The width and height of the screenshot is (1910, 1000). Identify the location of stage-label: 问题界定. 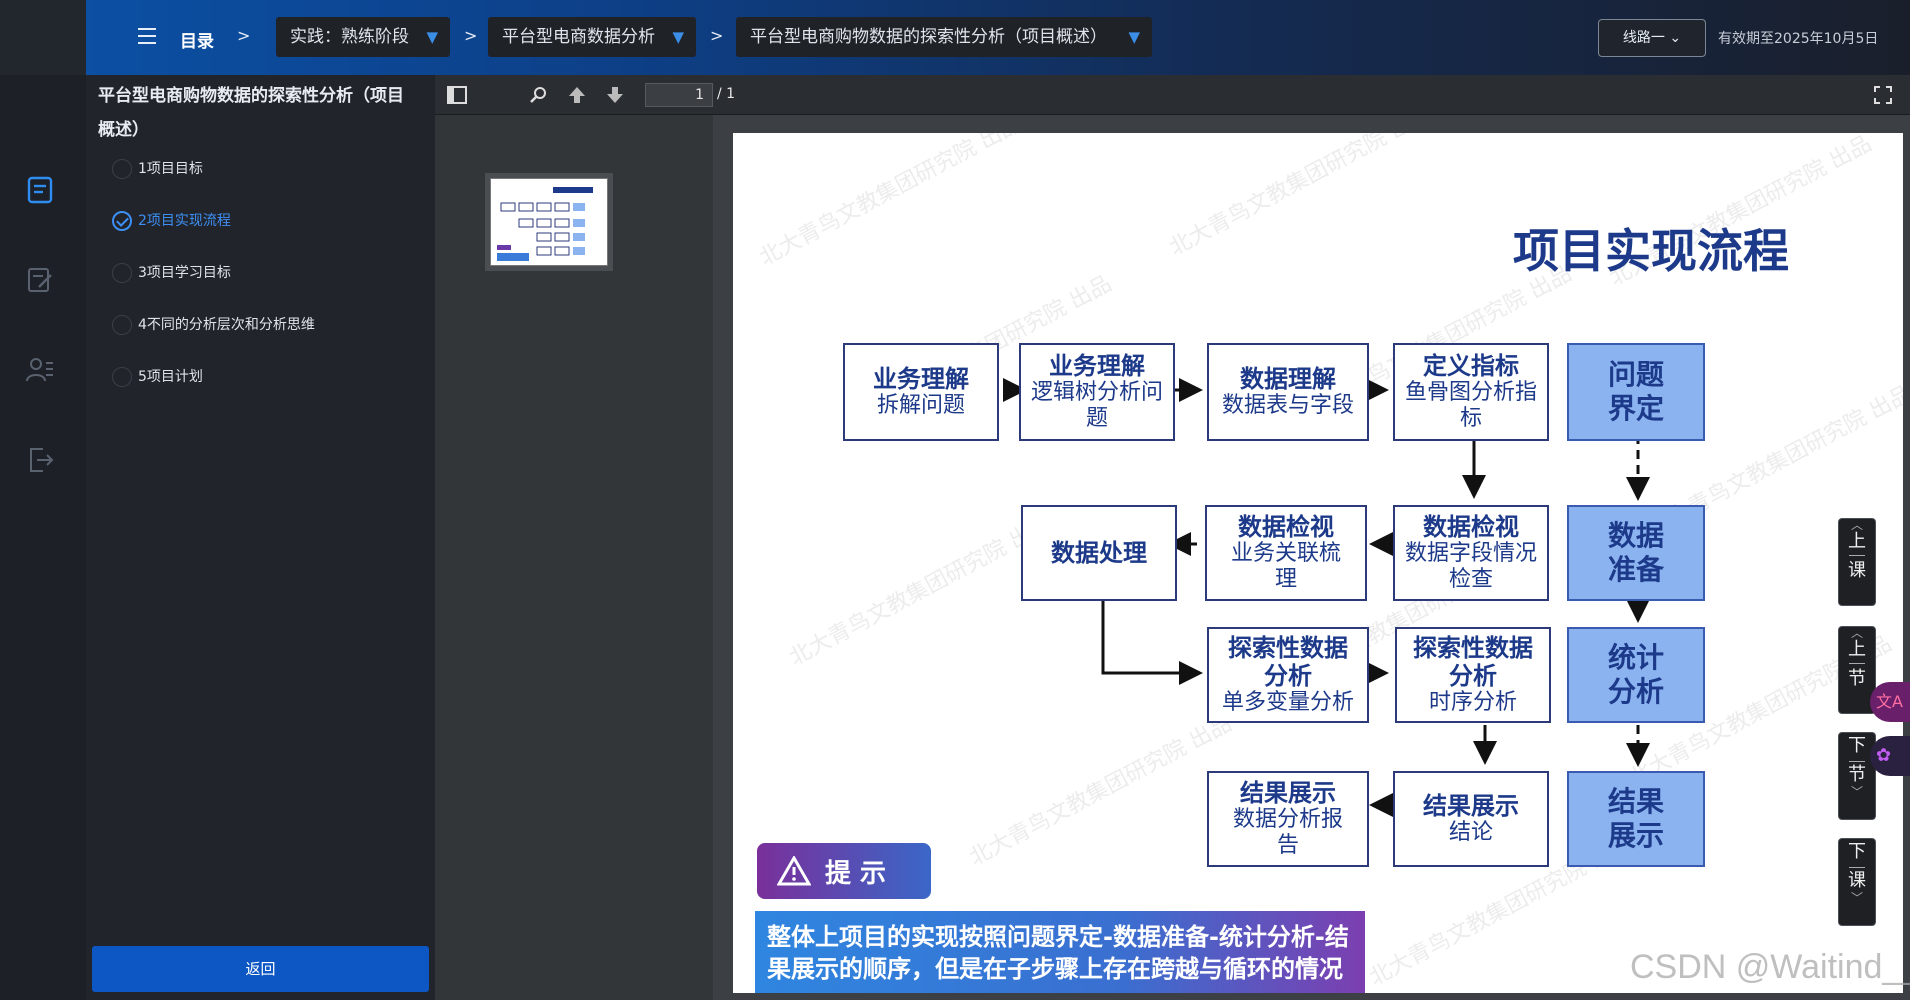
(1635, 391).